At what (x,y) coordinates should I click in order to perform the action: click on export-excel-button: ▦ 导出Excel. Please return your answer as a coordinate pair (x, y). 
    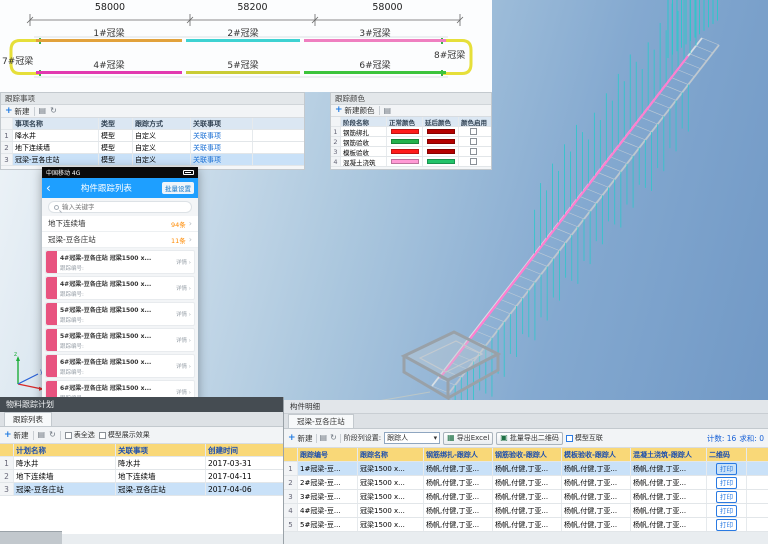
    Looking at the image, I should click on (468, 438).